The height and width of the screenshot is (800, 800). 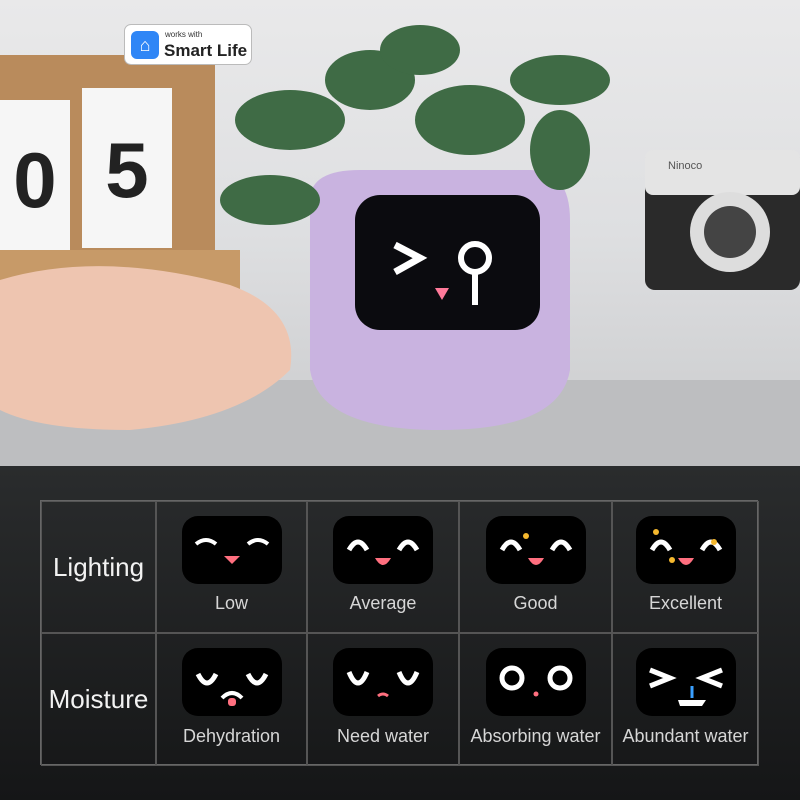 I want to click on caption: Low, so click(x=231, y=603).